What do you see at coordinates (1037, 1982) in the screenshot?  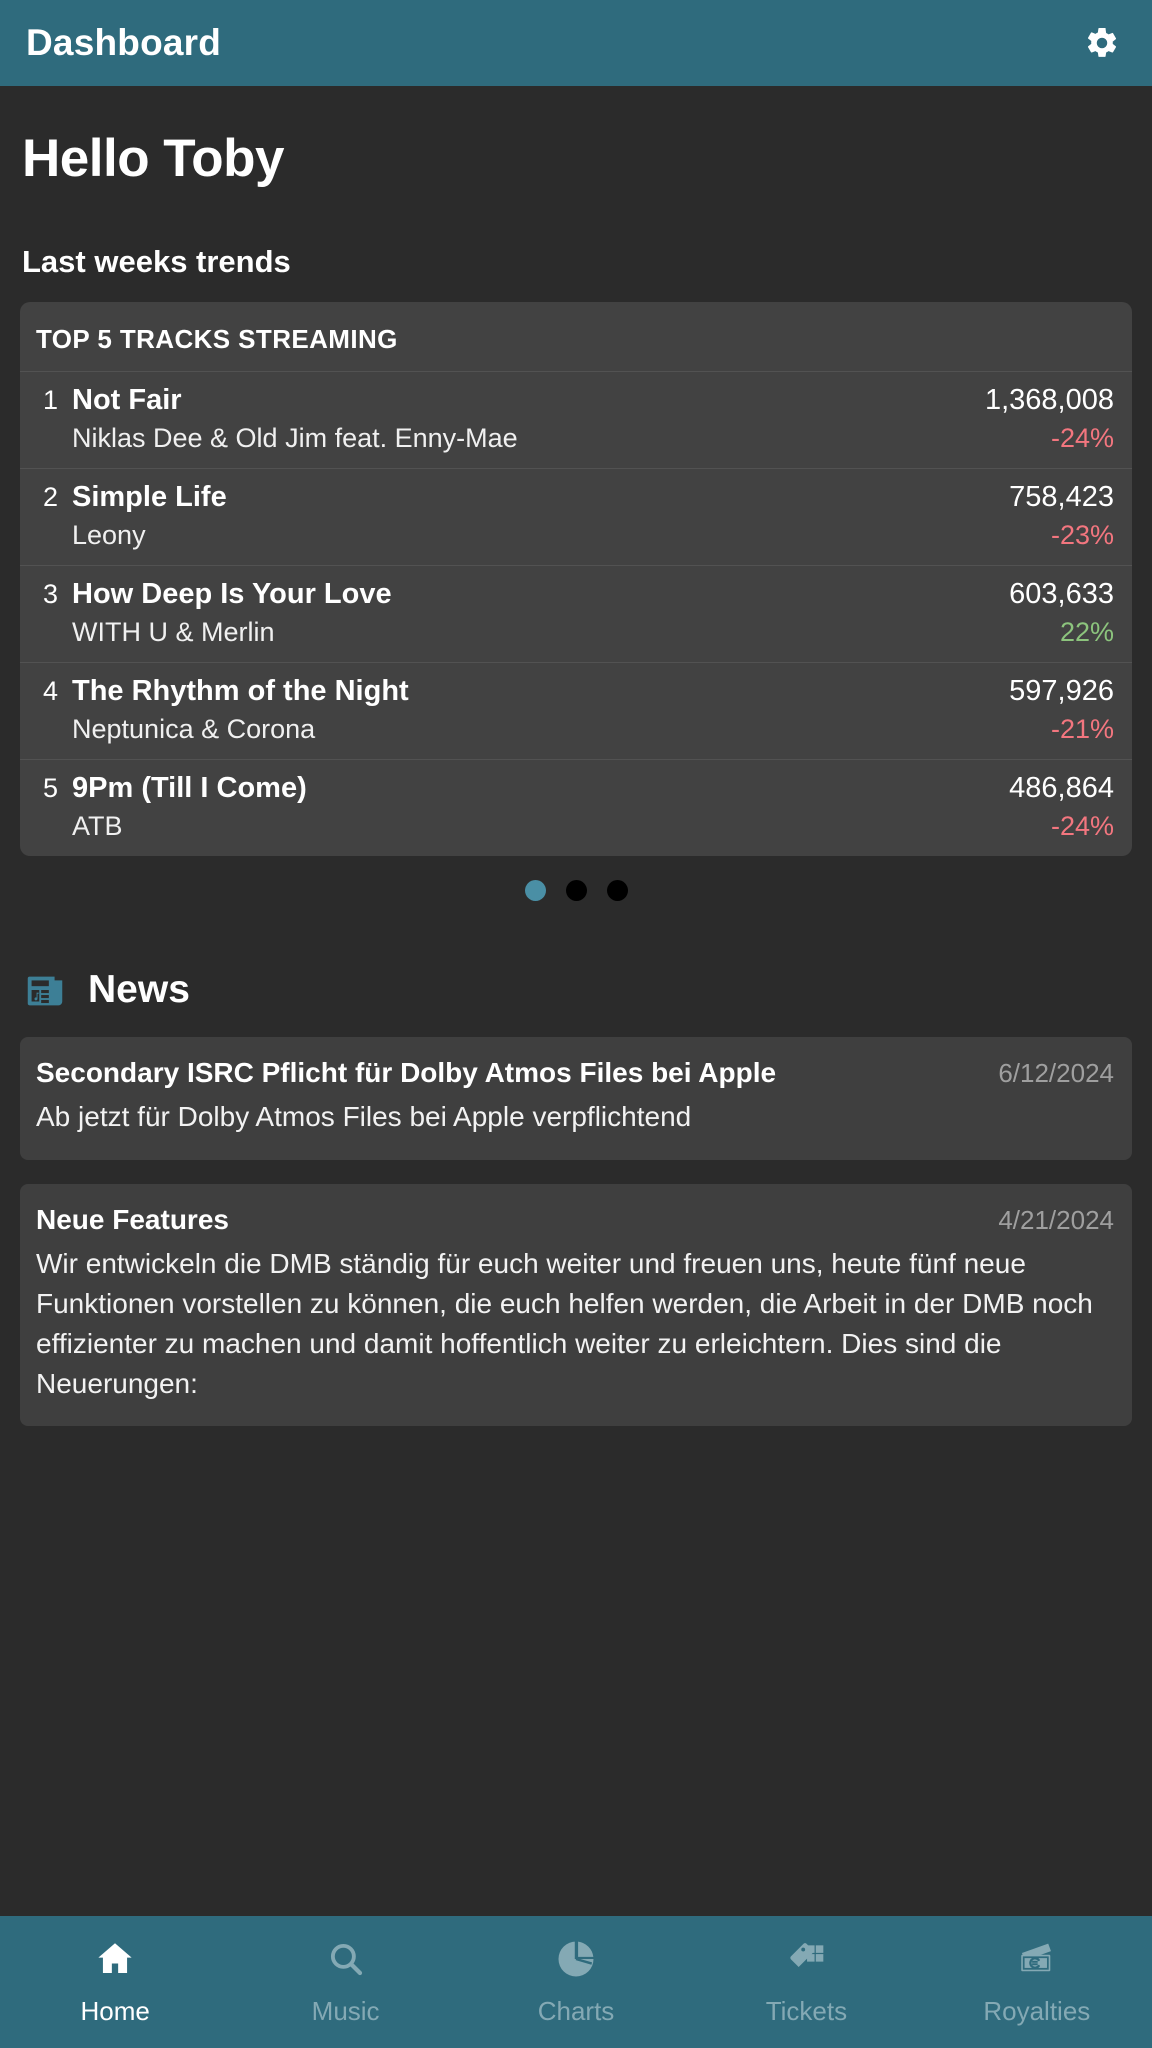 I see `nav-item-royalties: Royalties` at bounding box center [1037, 1982].